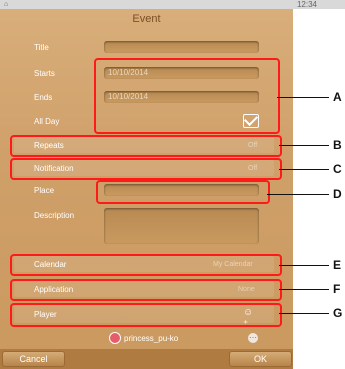 Image resolution: width=345 pixels, height=369 pixels. Describe the element at coordinates (337, 169) in the screenshot. I see `callout-c: C` at that location.